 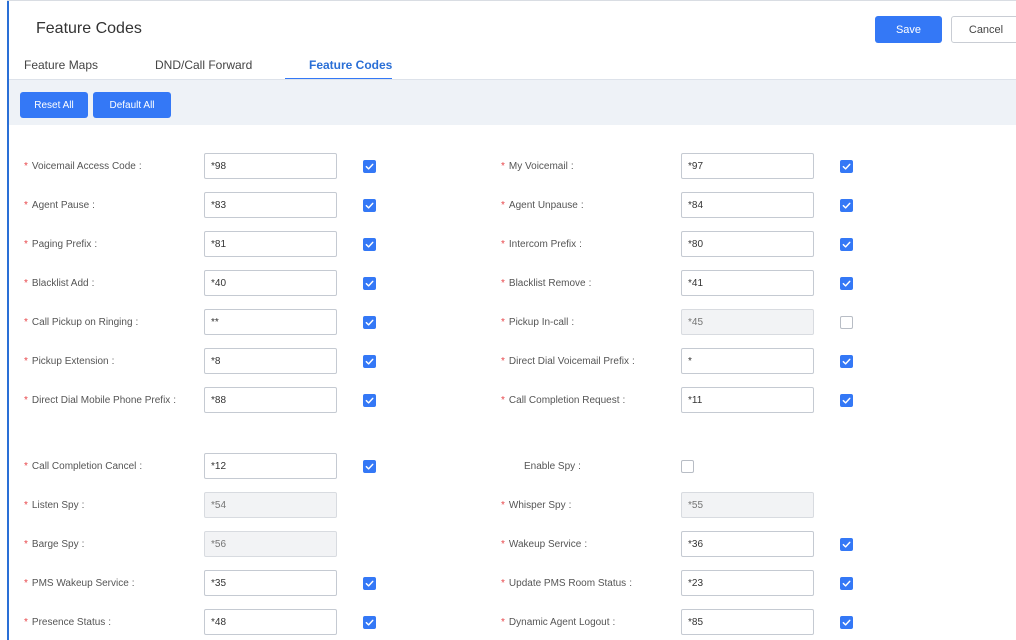 I want to click on intercom-prefix-input, so click(x=747, y=244).